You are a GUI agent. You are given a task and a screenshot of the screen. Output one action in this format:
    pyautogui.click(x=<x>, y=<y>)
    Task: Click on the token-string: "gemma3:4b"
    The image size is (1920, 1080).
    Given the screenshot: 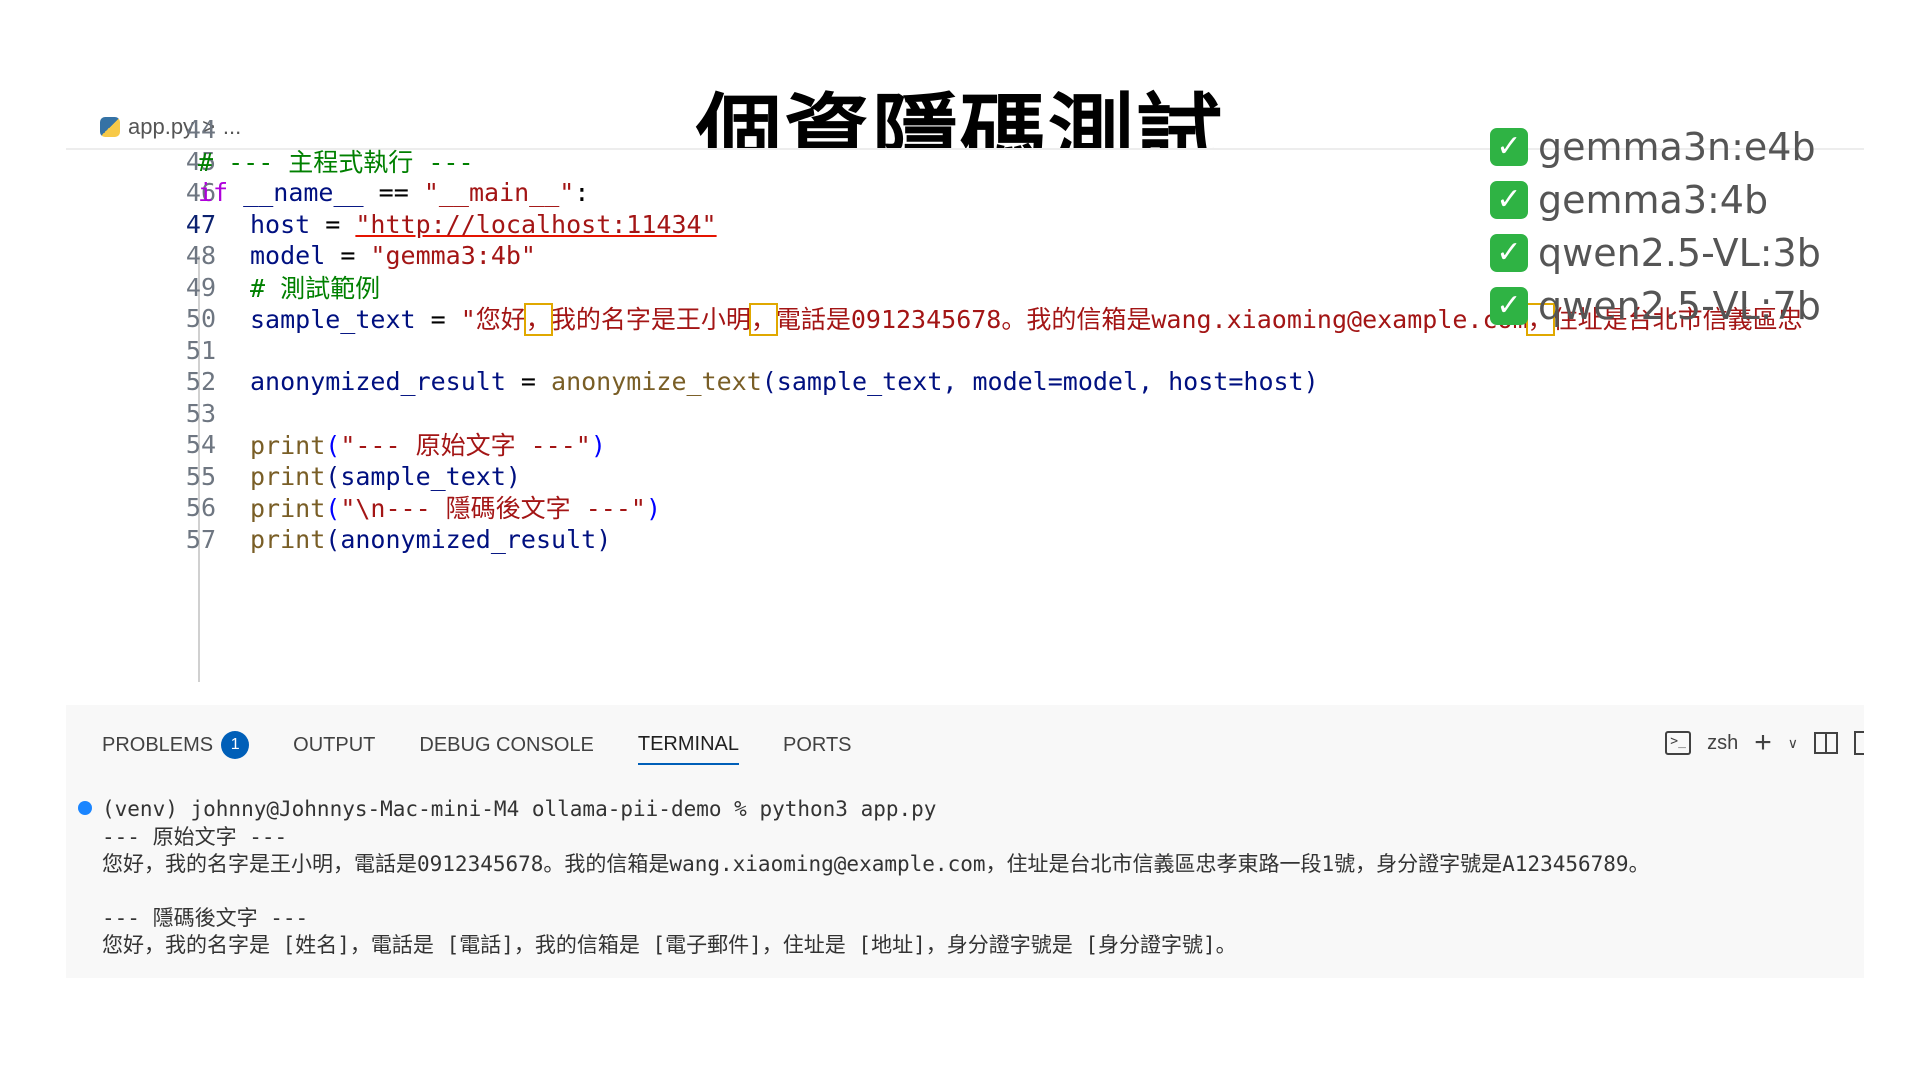 What is the action you would take?
    pyautogui.click(x=453, y=255)
    